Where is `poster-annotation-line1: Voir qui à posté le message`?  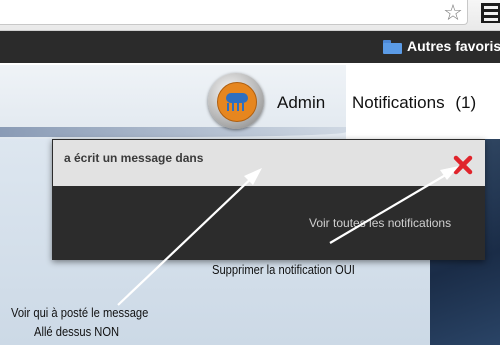 poster-annotation-line1: Voir qui à posté le message is located at coordinates (80, 312).